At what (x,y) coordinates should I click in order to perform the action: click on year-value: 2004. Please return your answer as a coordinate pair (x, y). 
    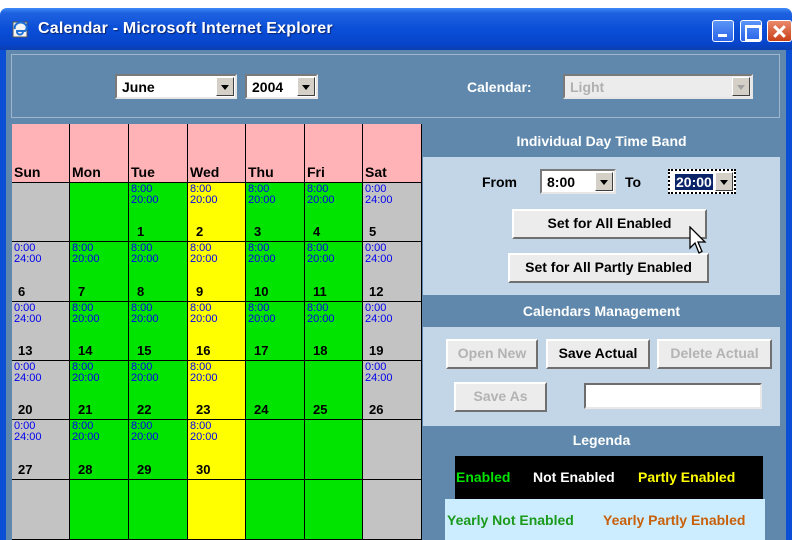
    Looking at the image, I should click on (268, 87).